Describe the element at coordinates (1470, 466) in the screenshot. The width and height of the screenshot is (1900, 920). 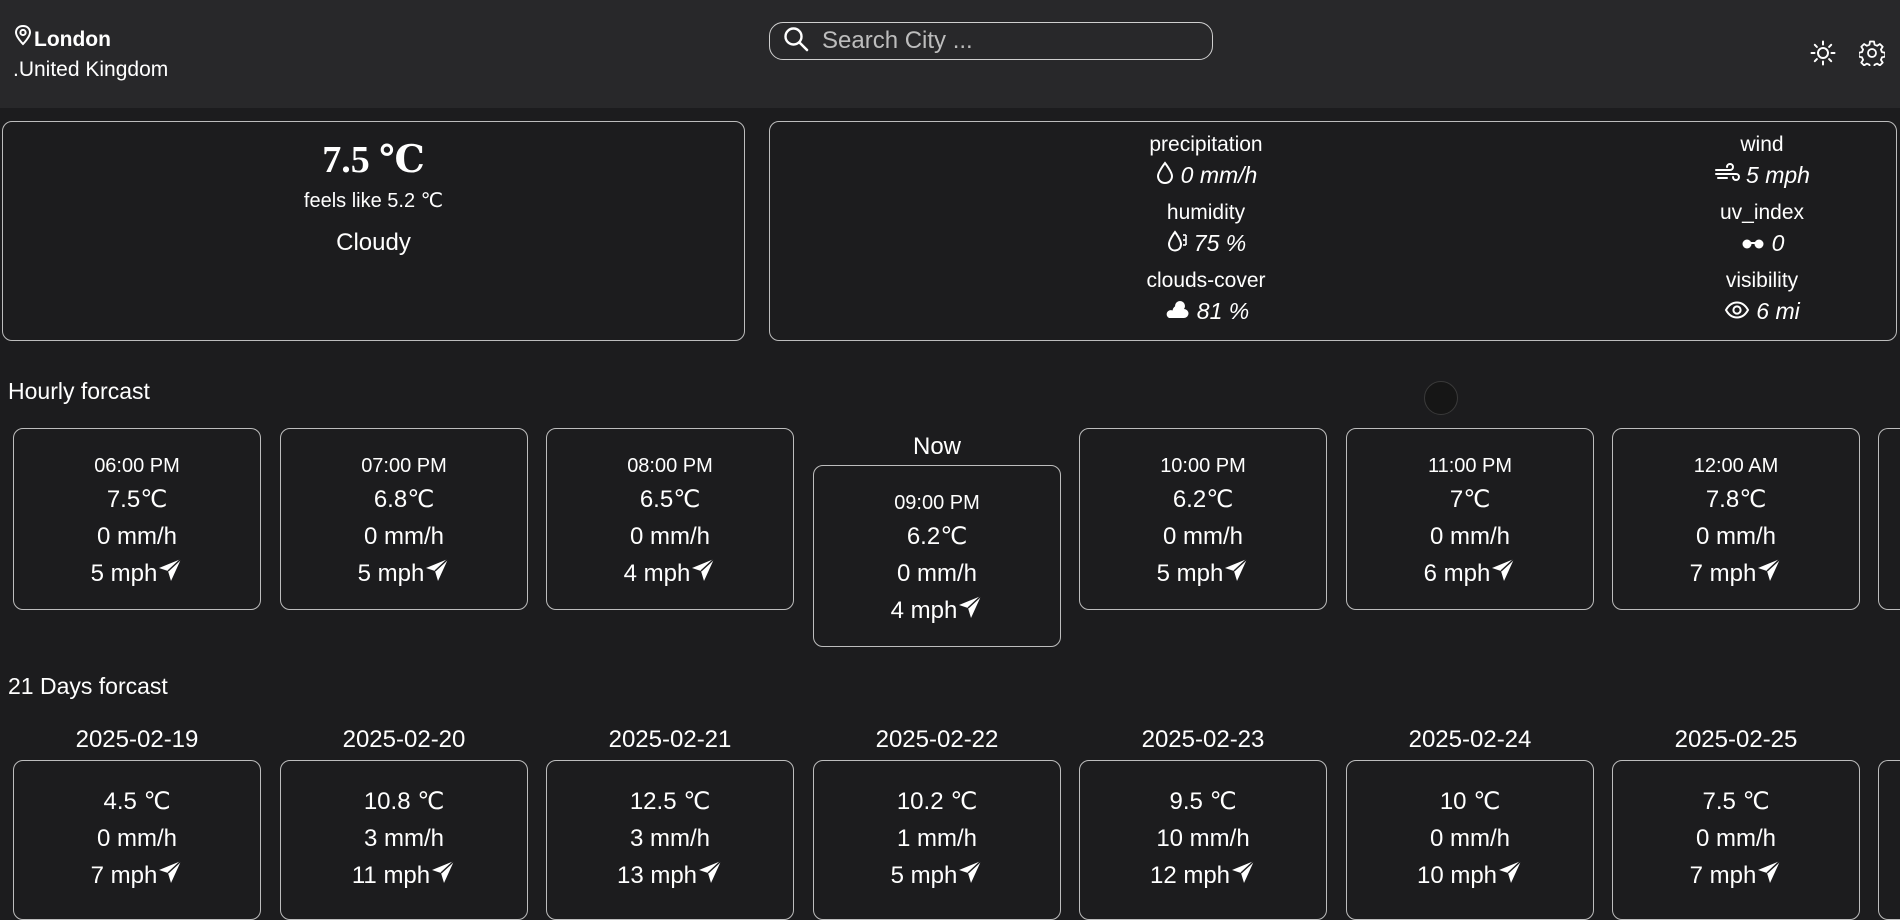
I see `hour-time: 11:00 PM` at that location.